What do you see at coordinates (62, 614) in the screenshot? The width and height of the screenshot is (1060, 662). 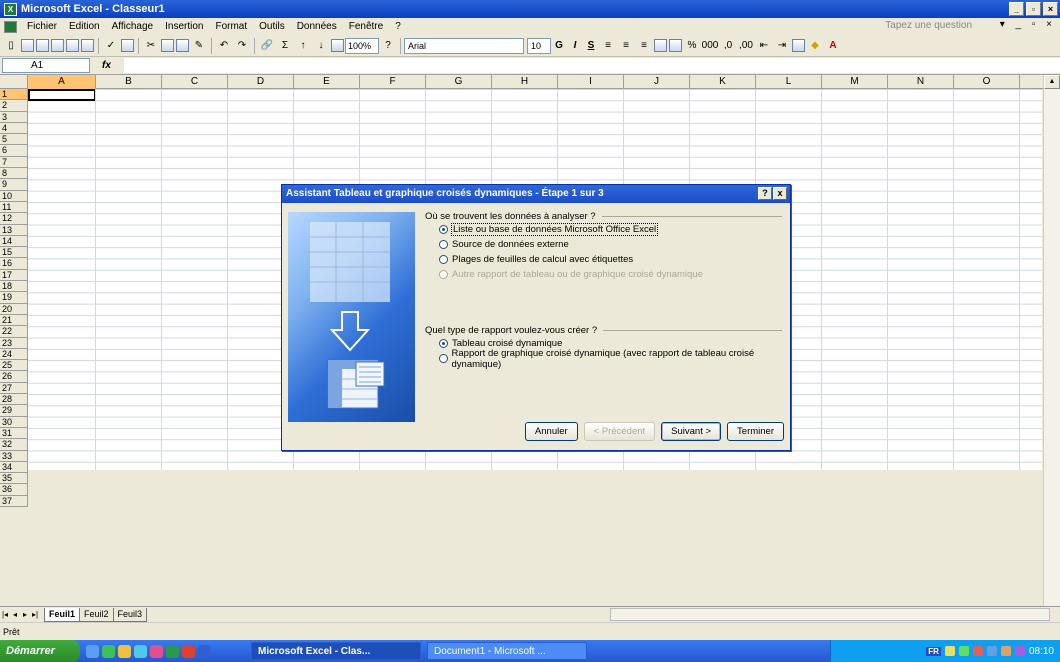 I see `sheet-tab-feuil1: Feuil1` at bounding box center [62, 614].